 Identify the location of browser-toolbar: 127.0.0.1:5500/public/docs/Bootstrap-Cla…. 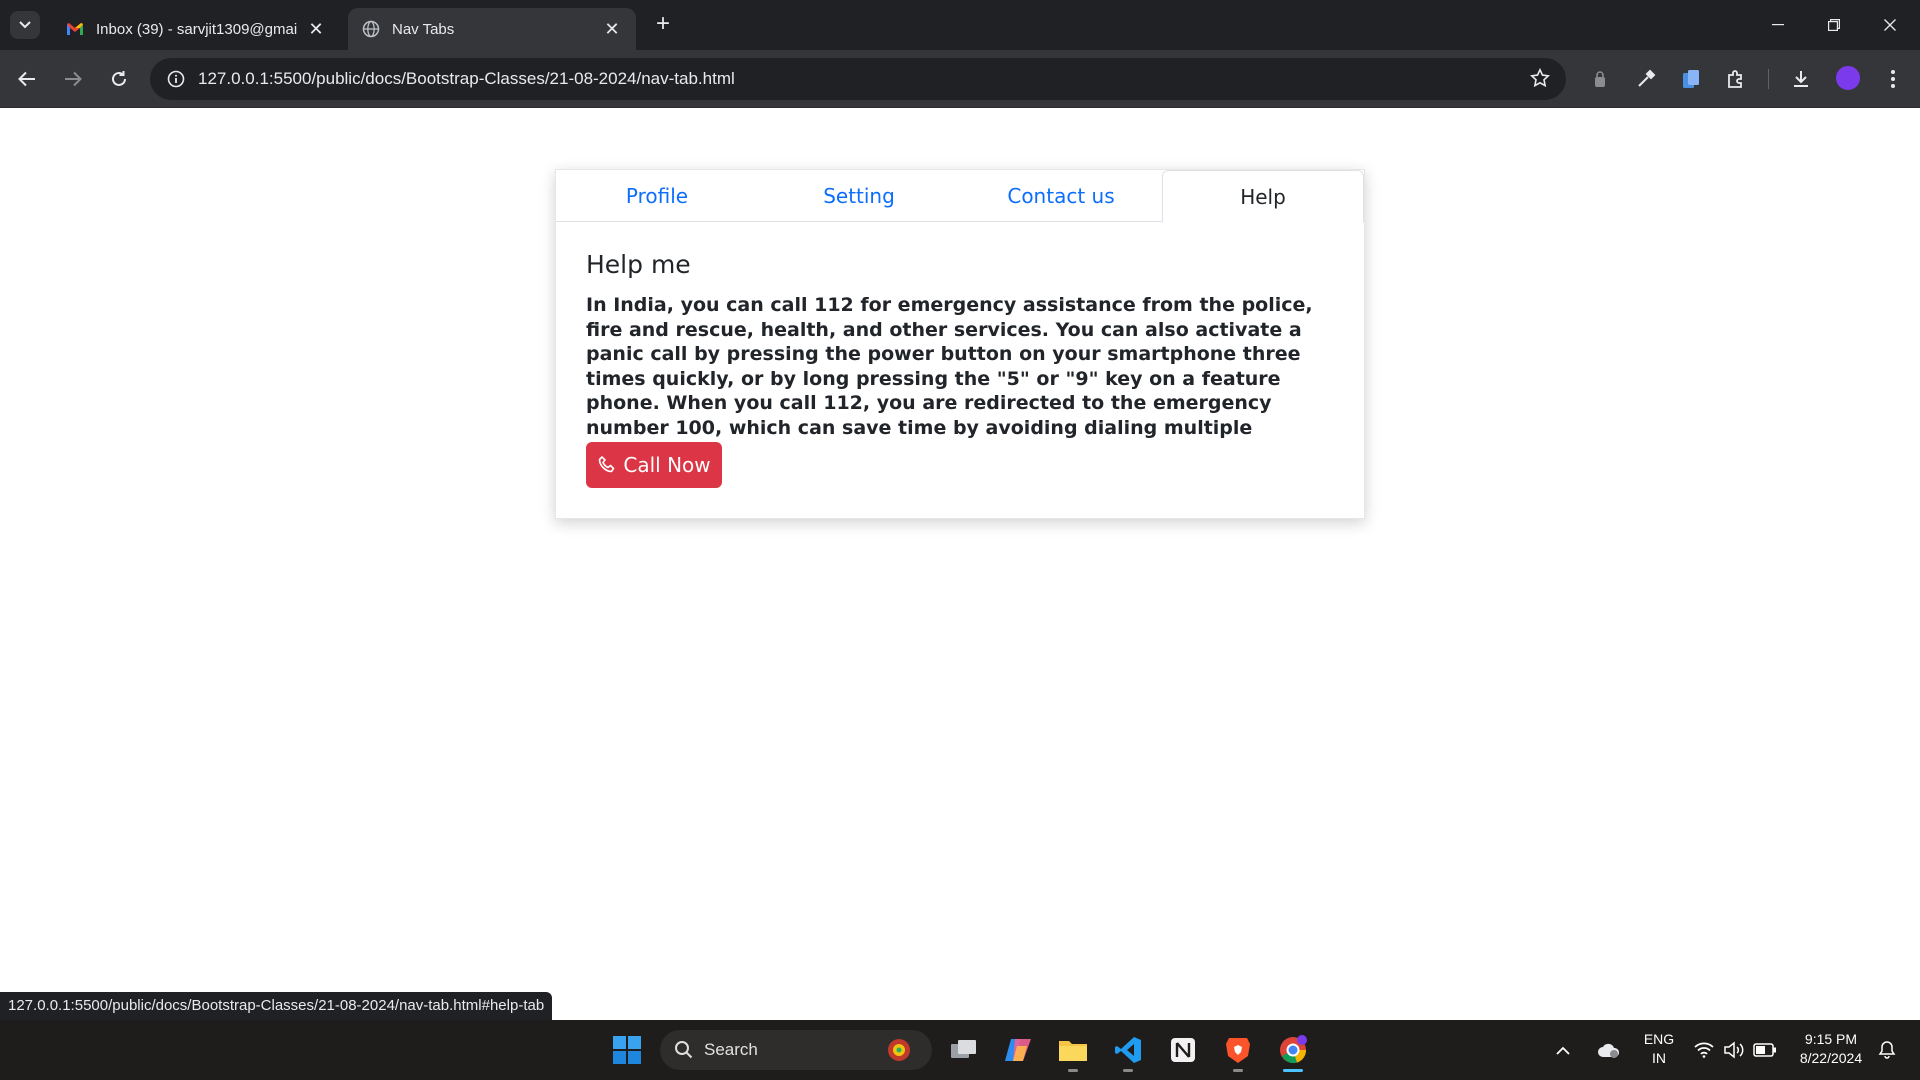
(960, 79).